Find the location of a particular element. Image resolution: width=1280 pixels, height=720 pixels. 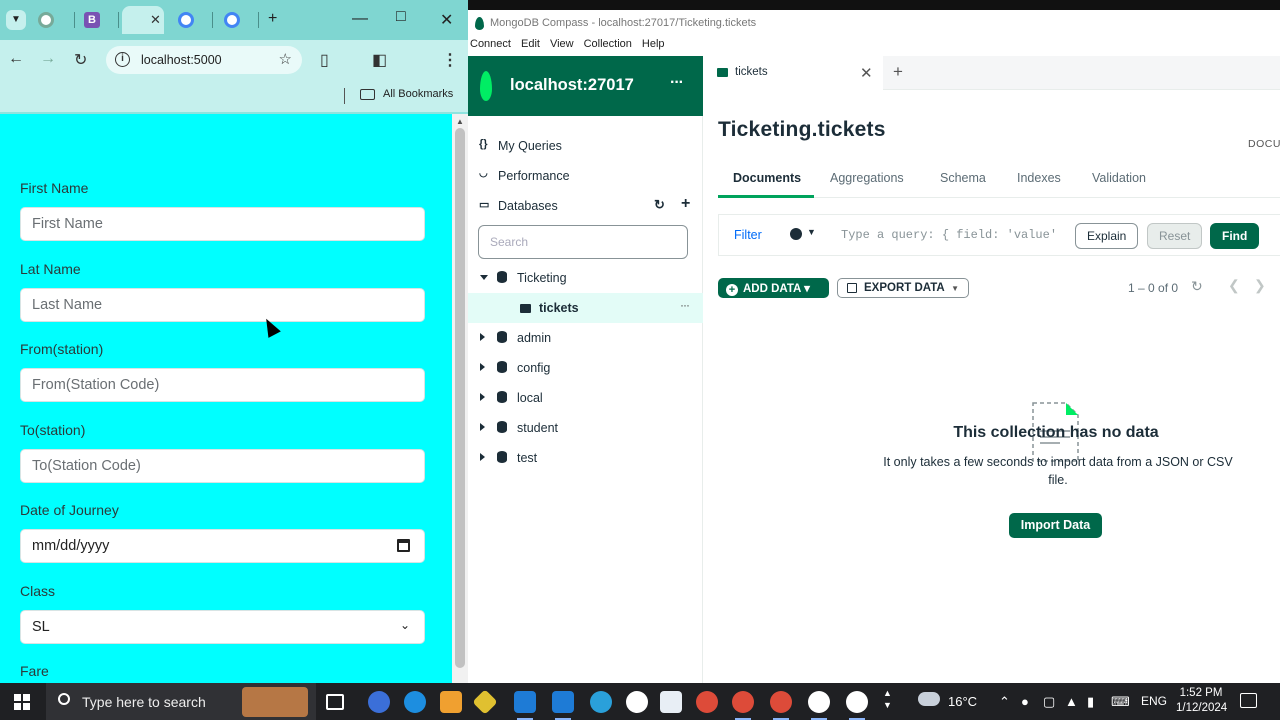

collection-menu-icon: ··· is located at coordinates (685, 305).